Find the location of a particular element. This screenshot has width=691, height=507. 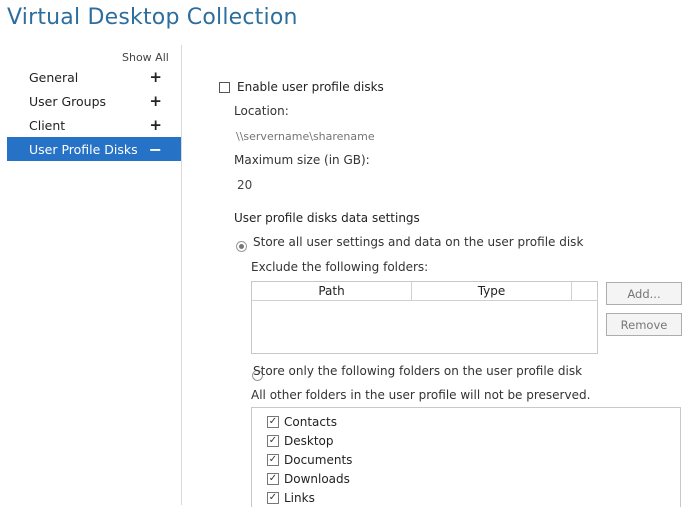

sidebar-item-user-profile-disks: User Profile Disks − is located at coordinates (94, 149).